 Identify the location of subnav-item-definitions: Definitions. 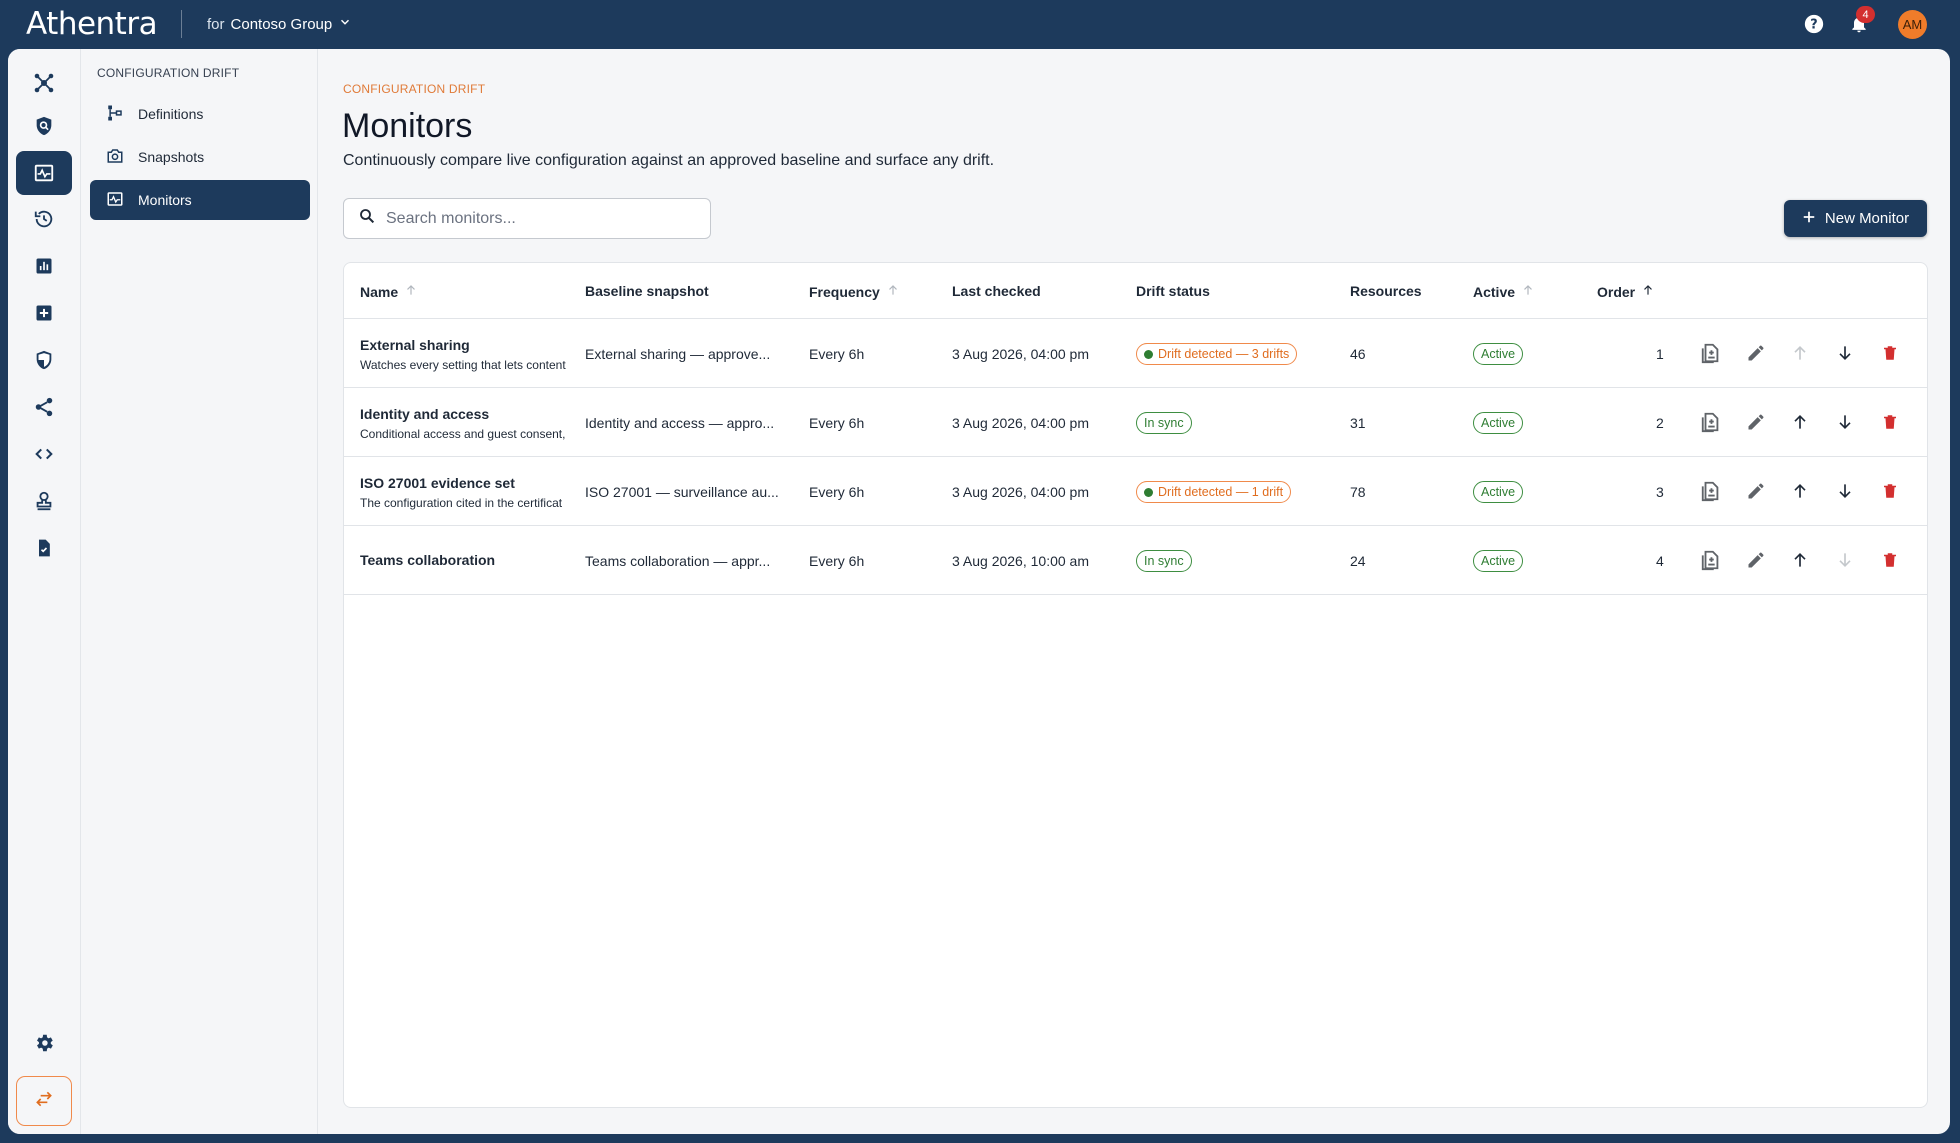
(200, 114).